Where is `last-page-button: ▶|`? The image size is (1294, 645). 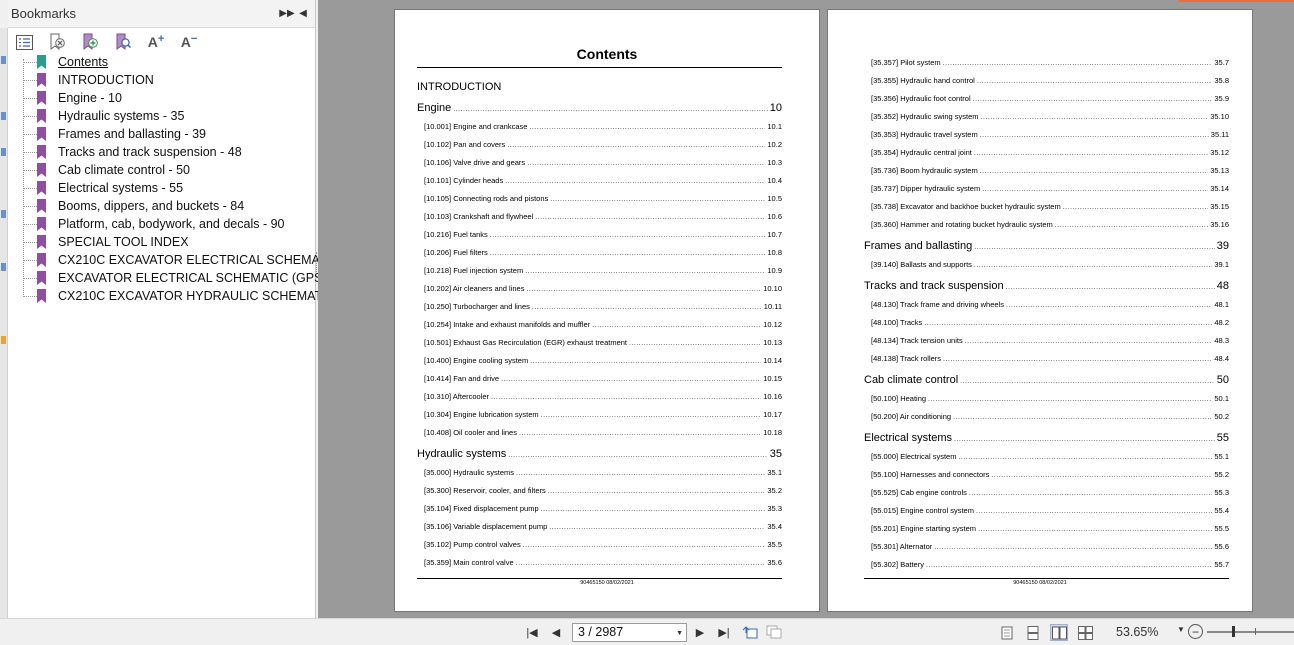
last-page-button: ▶| is located at coordinates (724, 632).